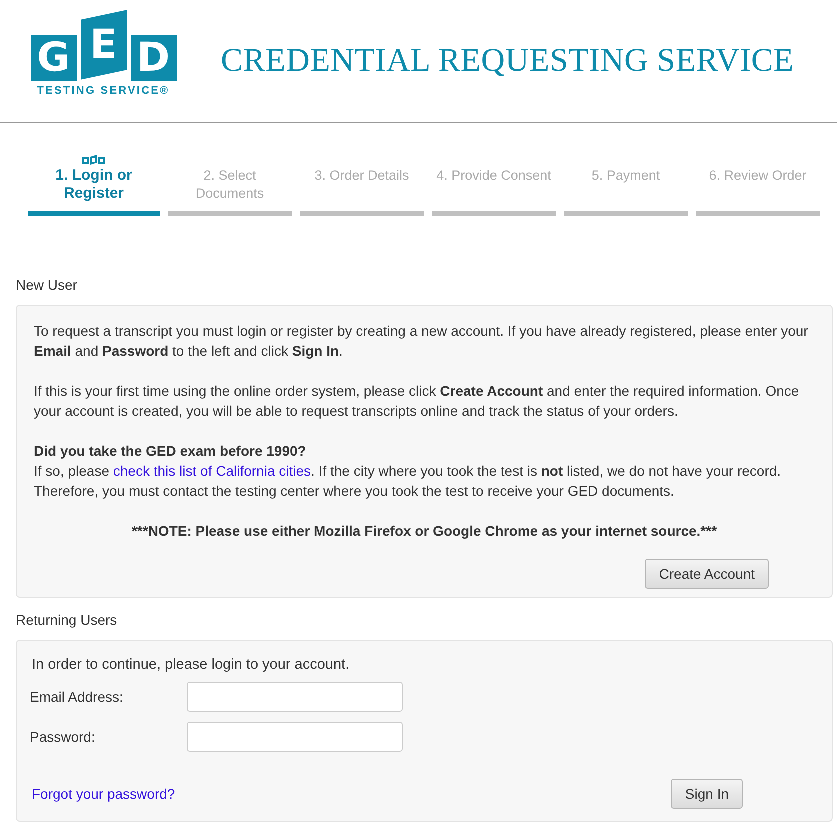 The height and width of the screenshot is (834, 837). I want to click on logo-letter: D, so click(153, 58).